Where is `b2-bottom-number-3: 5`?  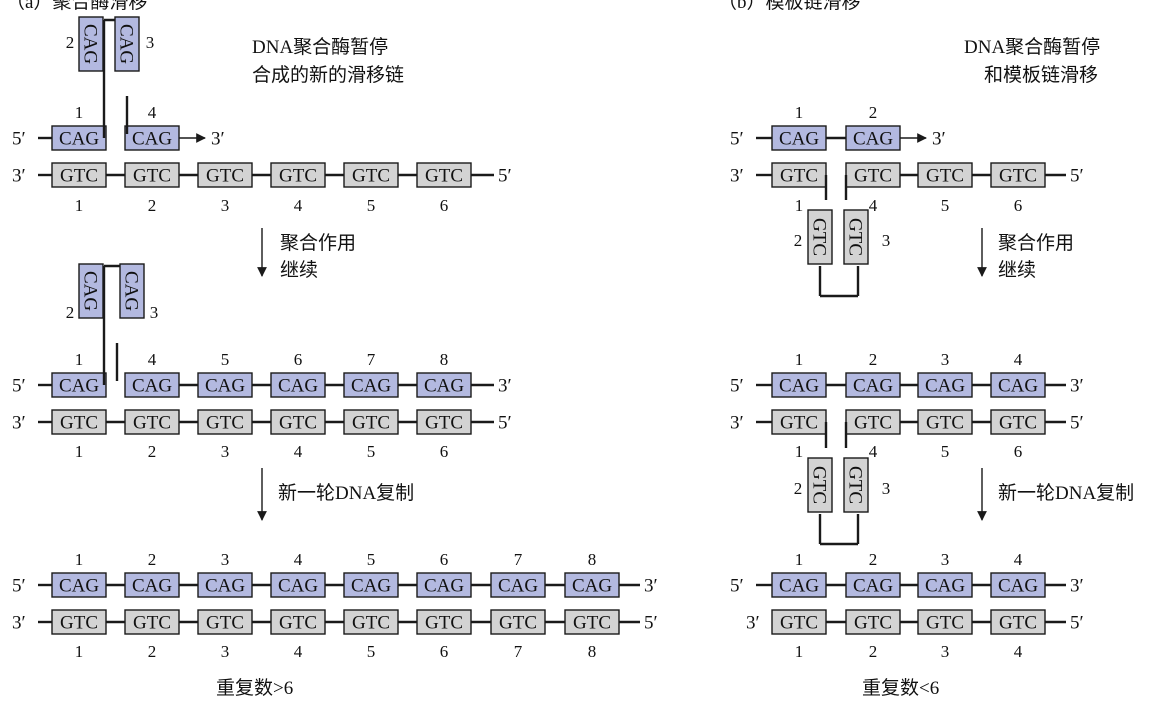 b2-bottom-number-3: 5 is located at coordinates (945, 451).